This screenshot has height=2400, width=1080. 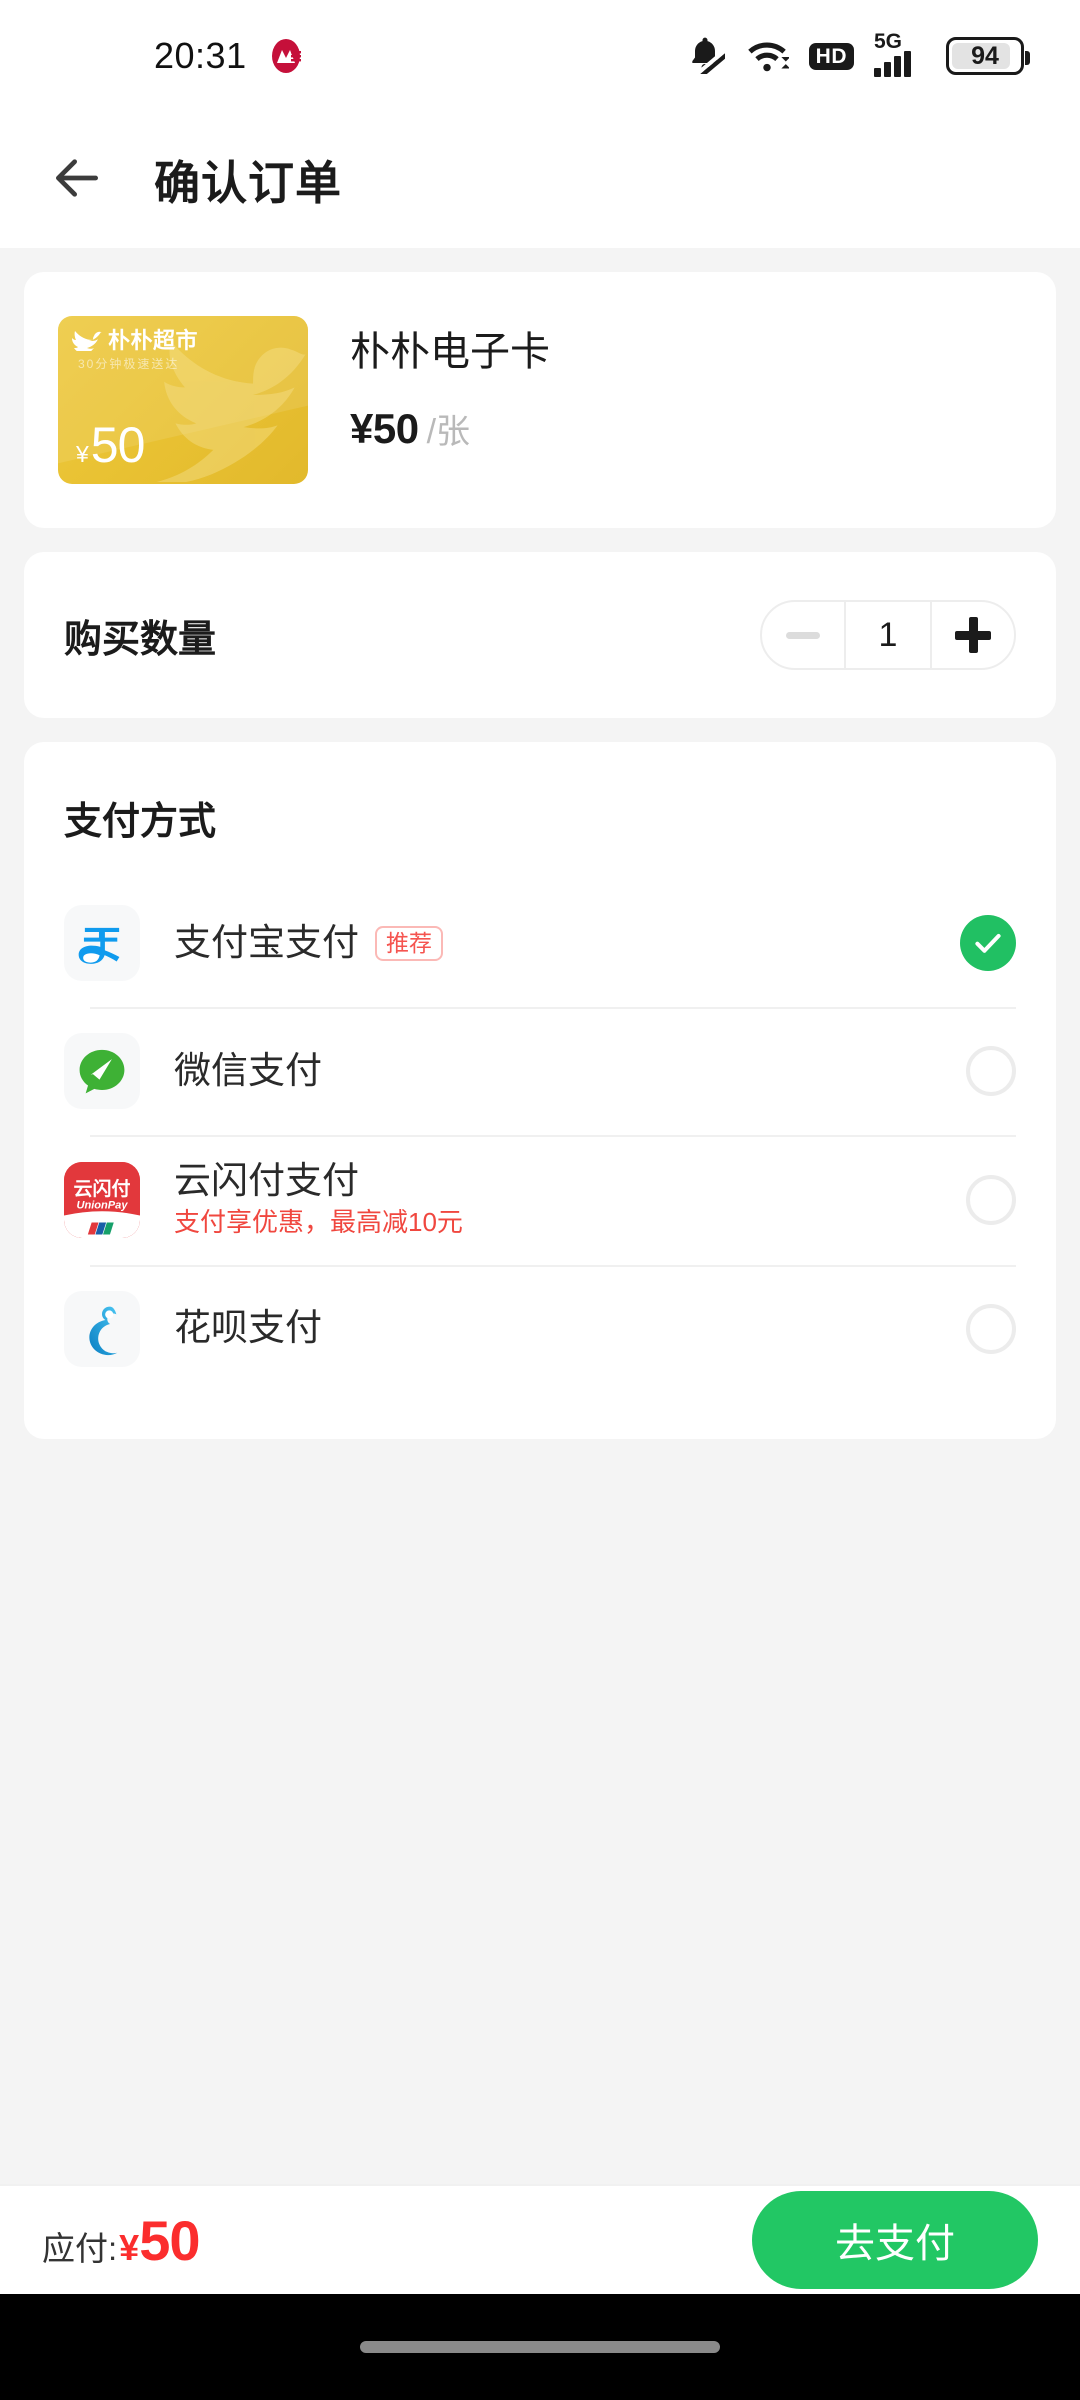 I want to click on payment-option-name-row: 微信支付, so click(x=562, y=1070).